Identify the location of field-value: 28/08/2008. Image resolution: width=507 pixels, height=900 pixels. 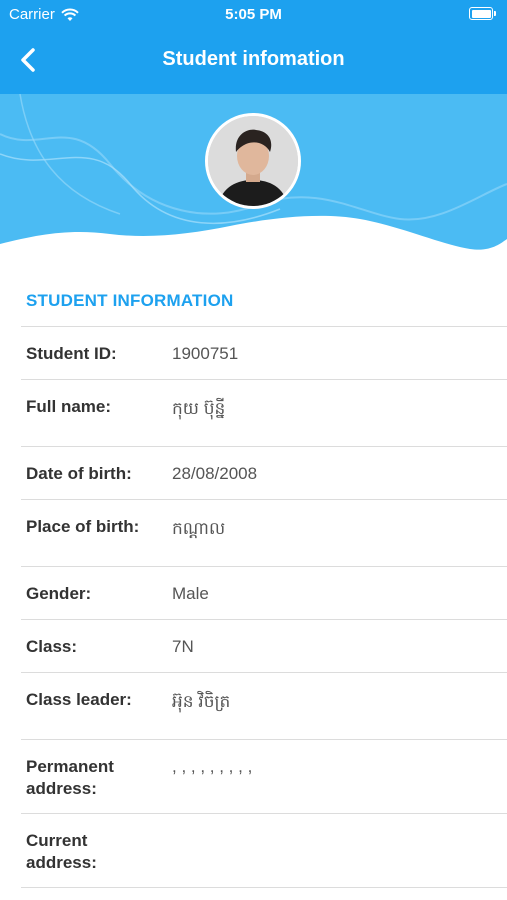
(215, 473).